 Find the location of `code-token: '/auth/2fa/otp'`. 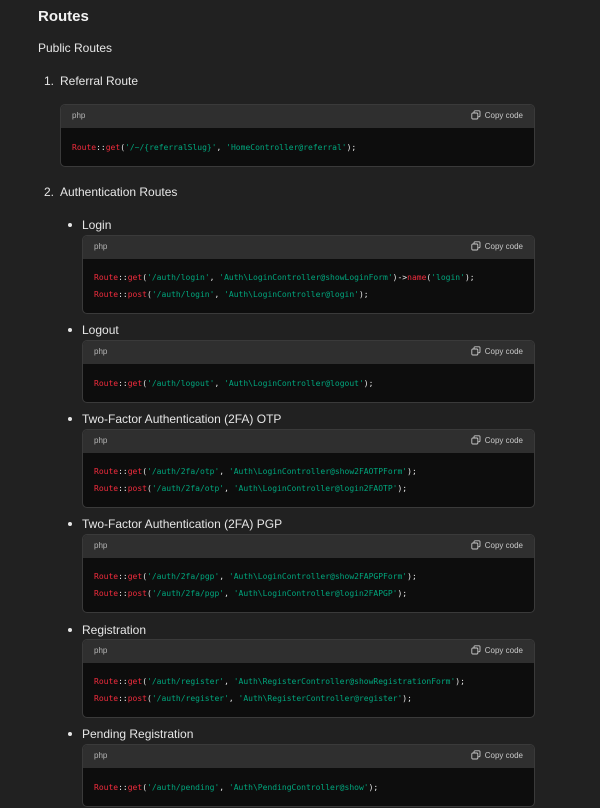

code-token: '/auth/2fa/otp' is located at coordinates (188, 488).